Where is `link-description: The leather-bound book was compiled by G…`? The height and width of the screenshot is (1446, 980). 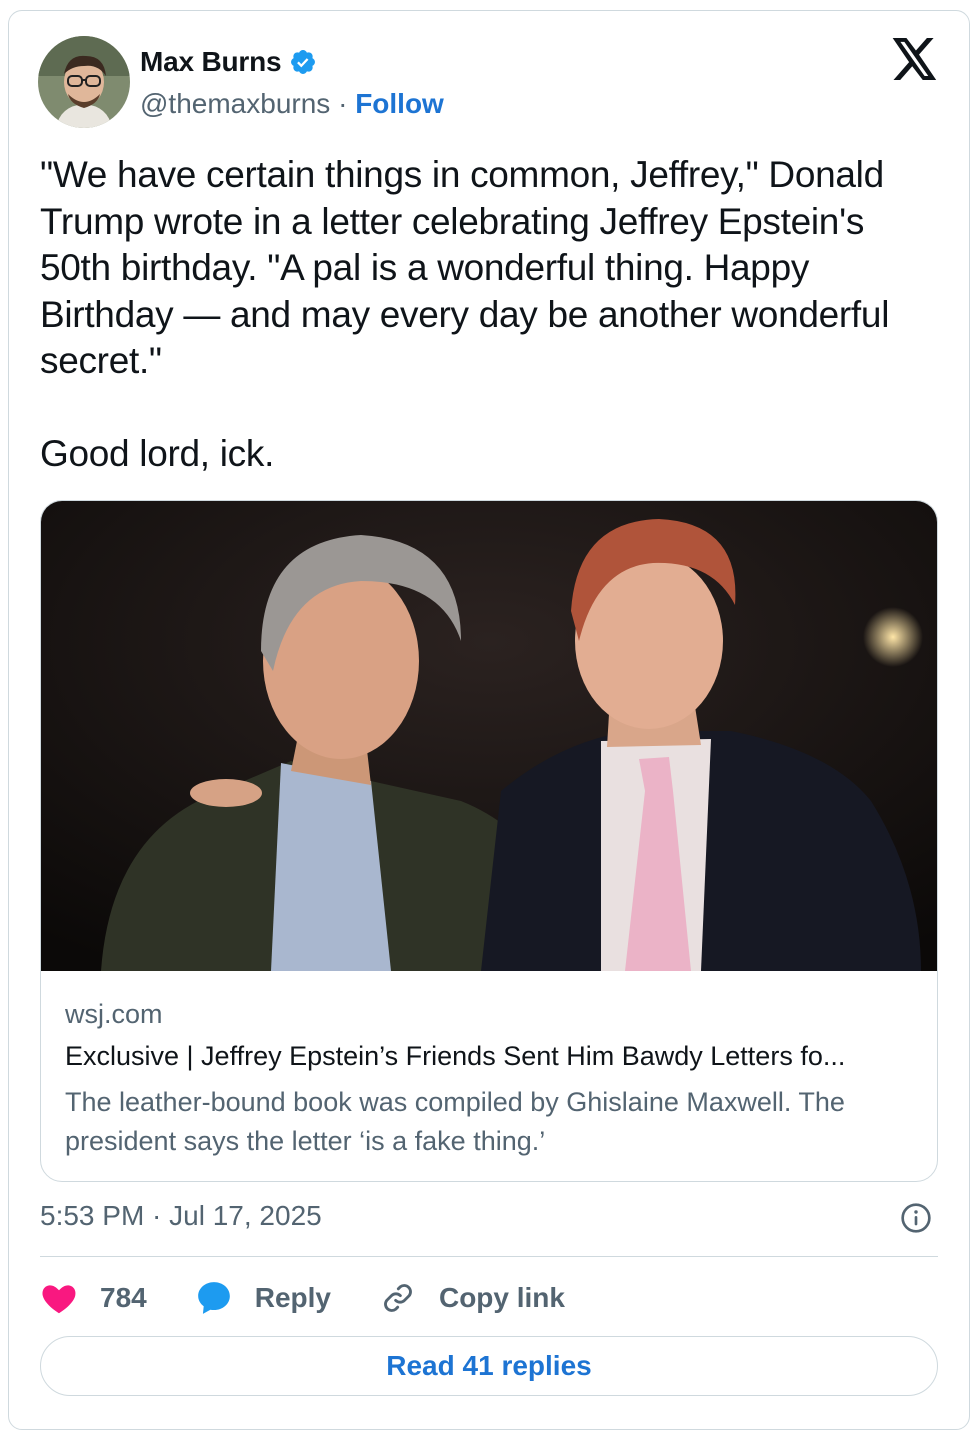 link-description: The leather-bound book was compiled by G… is located at coordinates (455, 1121).